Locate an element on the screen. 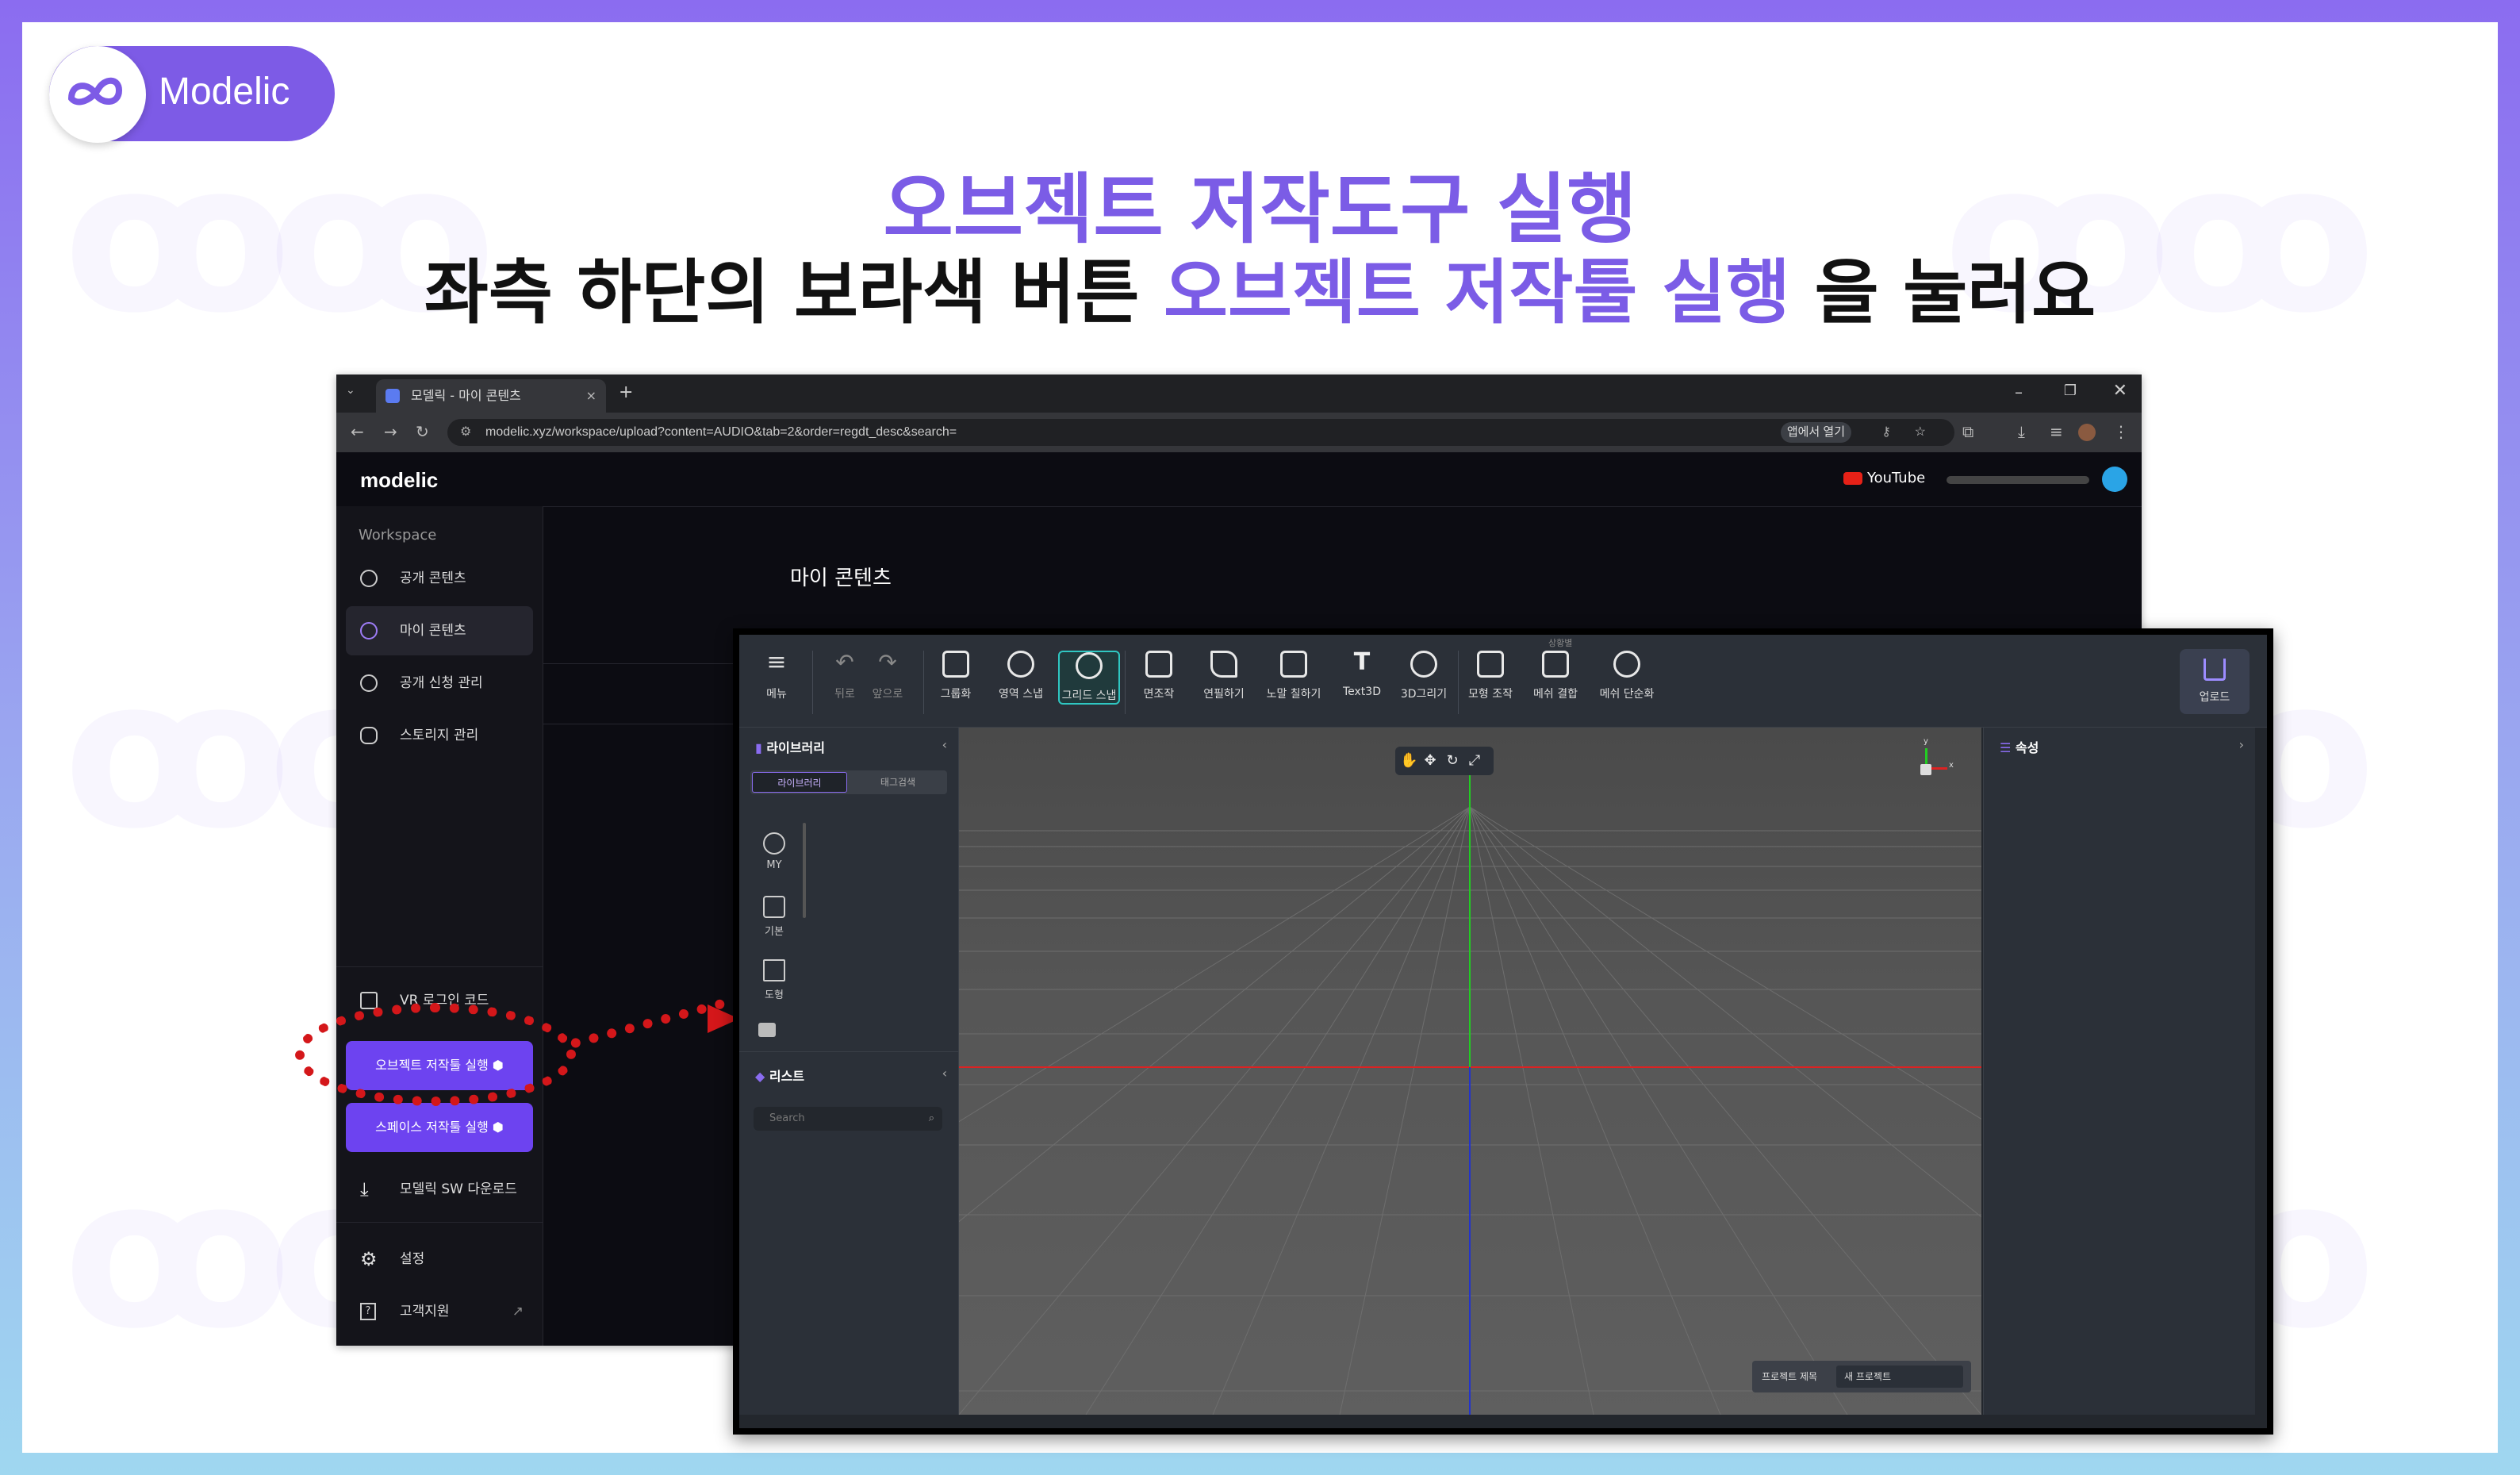  youtube-link: YouTube is located at coordinates (1884, 478).